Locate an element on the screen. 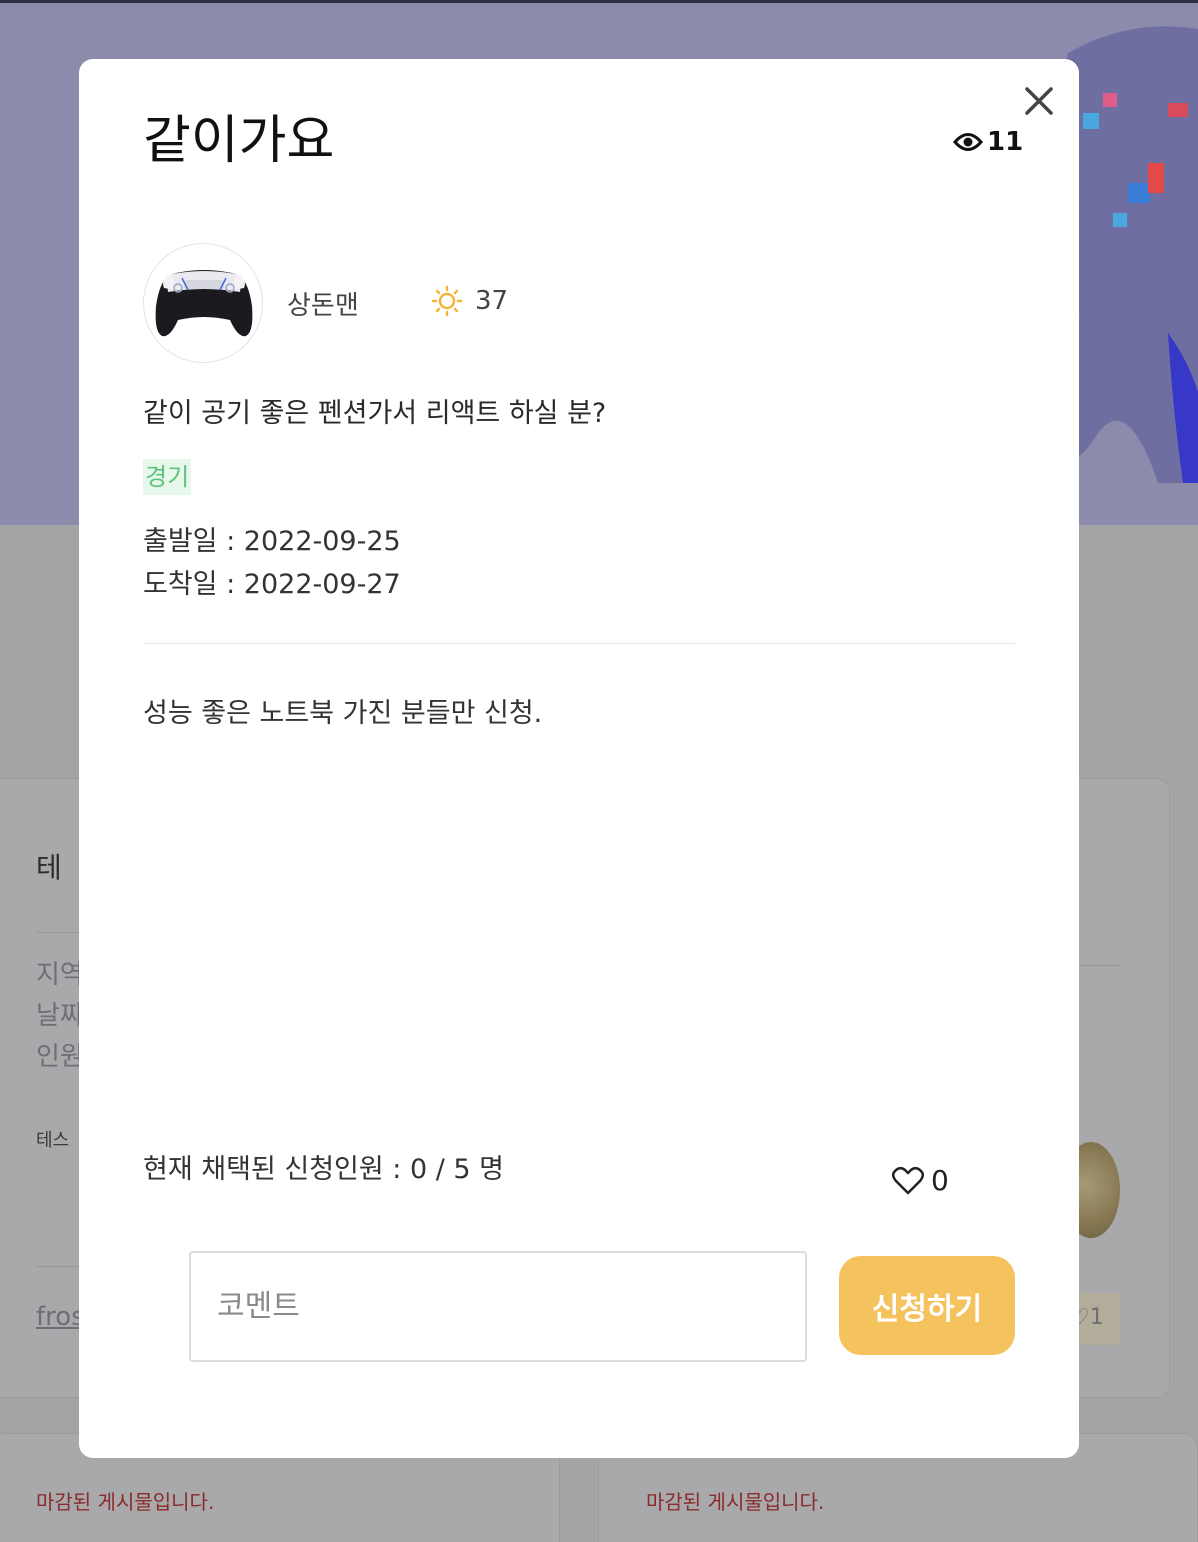 This screenshot has width=1198, height=1542. comment-input is located at coordinates (498, 1306).